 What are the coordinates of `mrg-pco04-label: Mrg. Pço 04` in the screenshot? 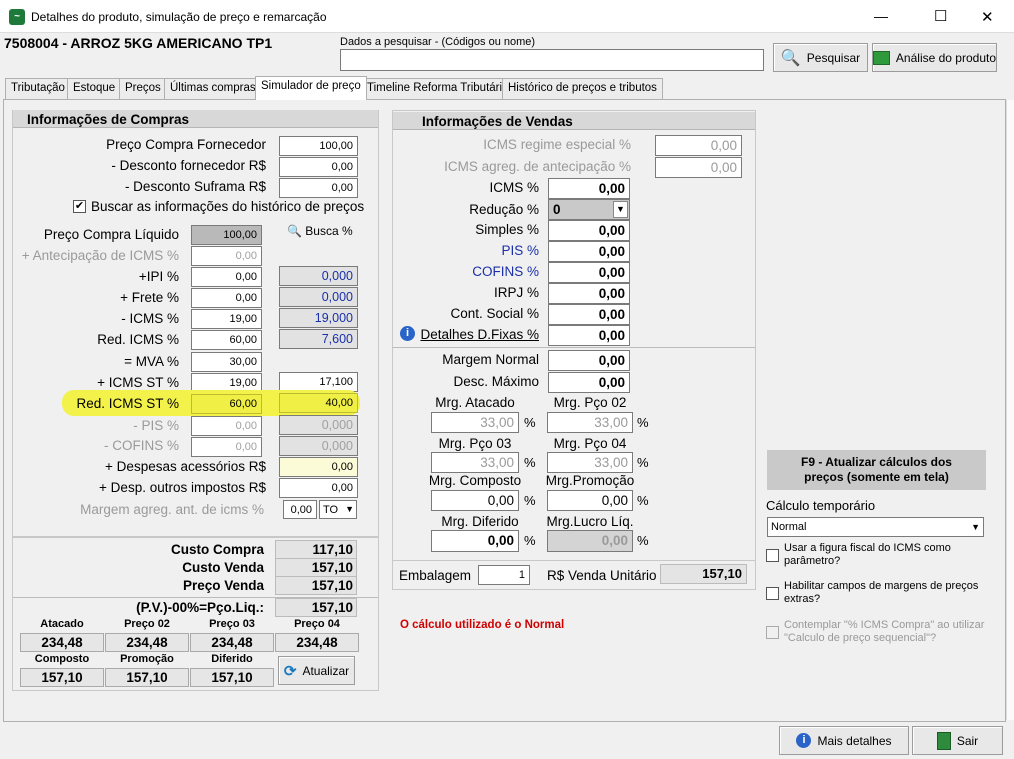 It's located at (590, 443).